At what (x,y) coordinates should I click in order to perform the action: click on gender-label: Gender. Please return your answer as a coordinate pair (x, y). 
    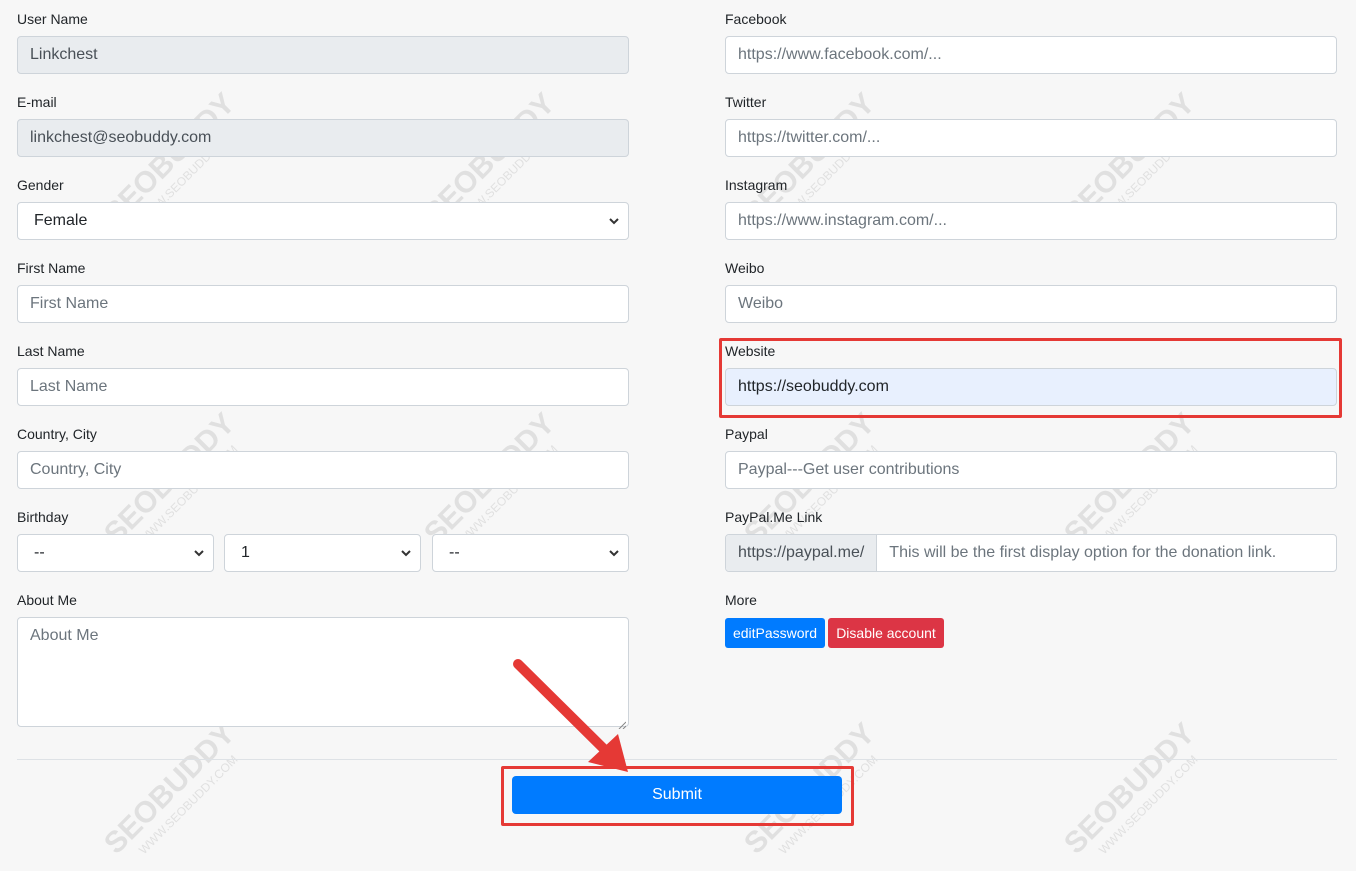
    Looking at the image, I should click on (40, 185).